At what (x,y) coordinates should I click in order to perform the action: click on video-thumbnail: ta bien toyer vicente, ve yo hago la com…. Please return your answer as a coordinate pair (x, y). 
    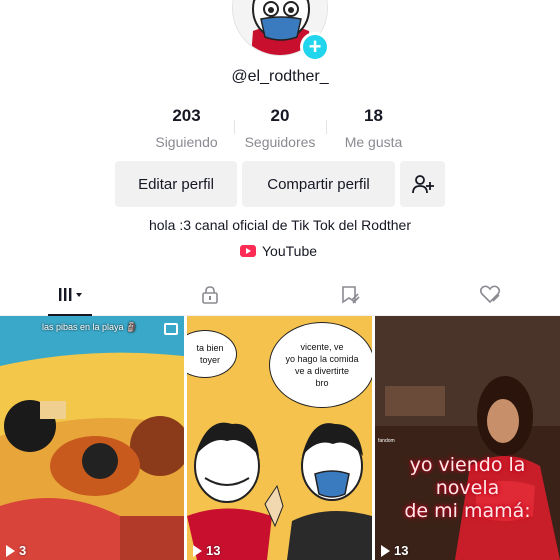
    Looking at the image, I should click on (279, 438).